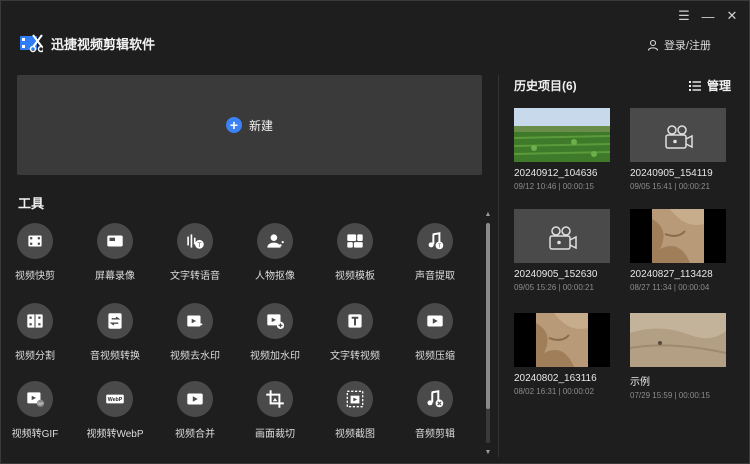  Describe the element at coordinates (671, 274) in the screenshot. I see `history-item-name: 20240827_113428` at that location.